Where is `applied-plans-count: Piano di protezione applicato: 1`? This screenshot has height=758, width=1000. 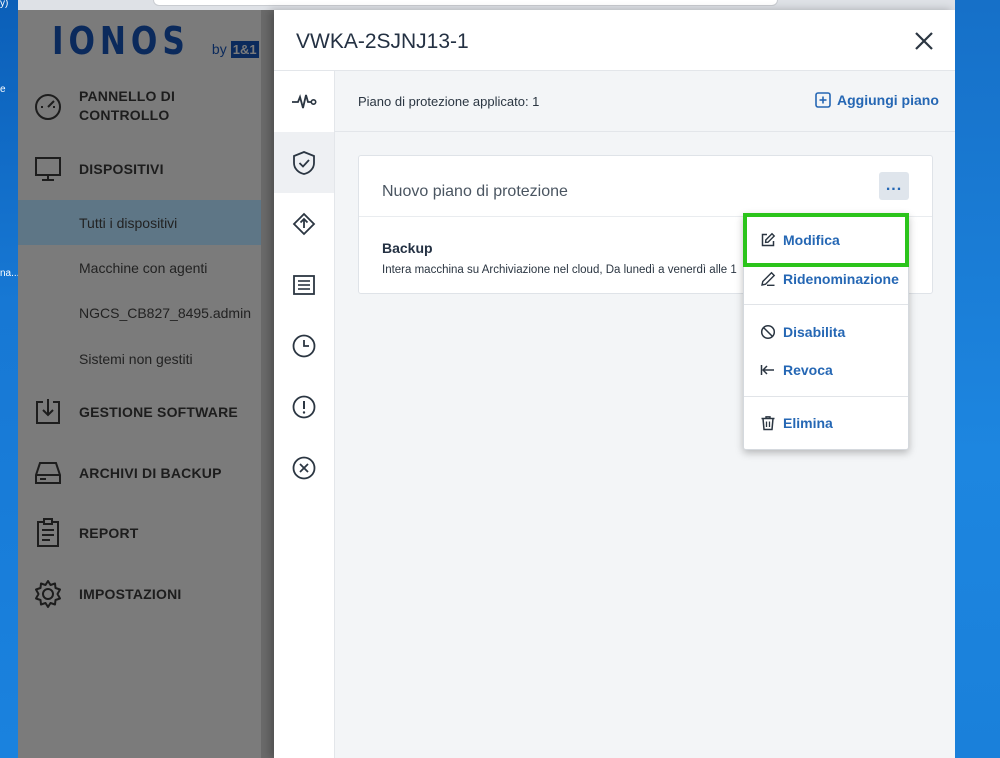
applied-plans-count: Piano di protezione applicato: 1 is located at coordinates (449, 101).